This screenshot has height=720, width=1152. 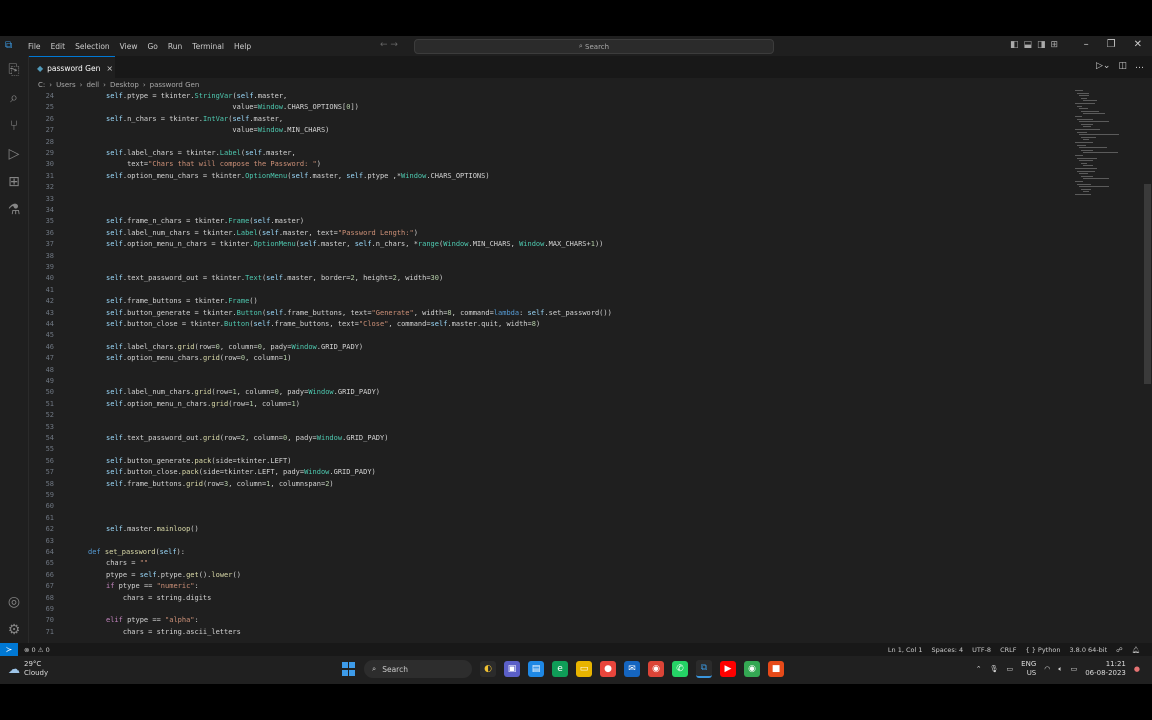 I want to click on code-line: 27 value=Window.MIN_CHARS), so click(x=179, y=130).